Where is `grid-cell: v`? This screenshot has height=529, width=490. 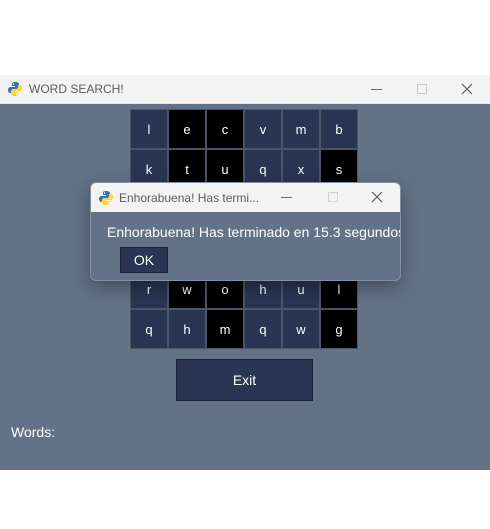
grid-cell: v is located at coordinates (263, 129).